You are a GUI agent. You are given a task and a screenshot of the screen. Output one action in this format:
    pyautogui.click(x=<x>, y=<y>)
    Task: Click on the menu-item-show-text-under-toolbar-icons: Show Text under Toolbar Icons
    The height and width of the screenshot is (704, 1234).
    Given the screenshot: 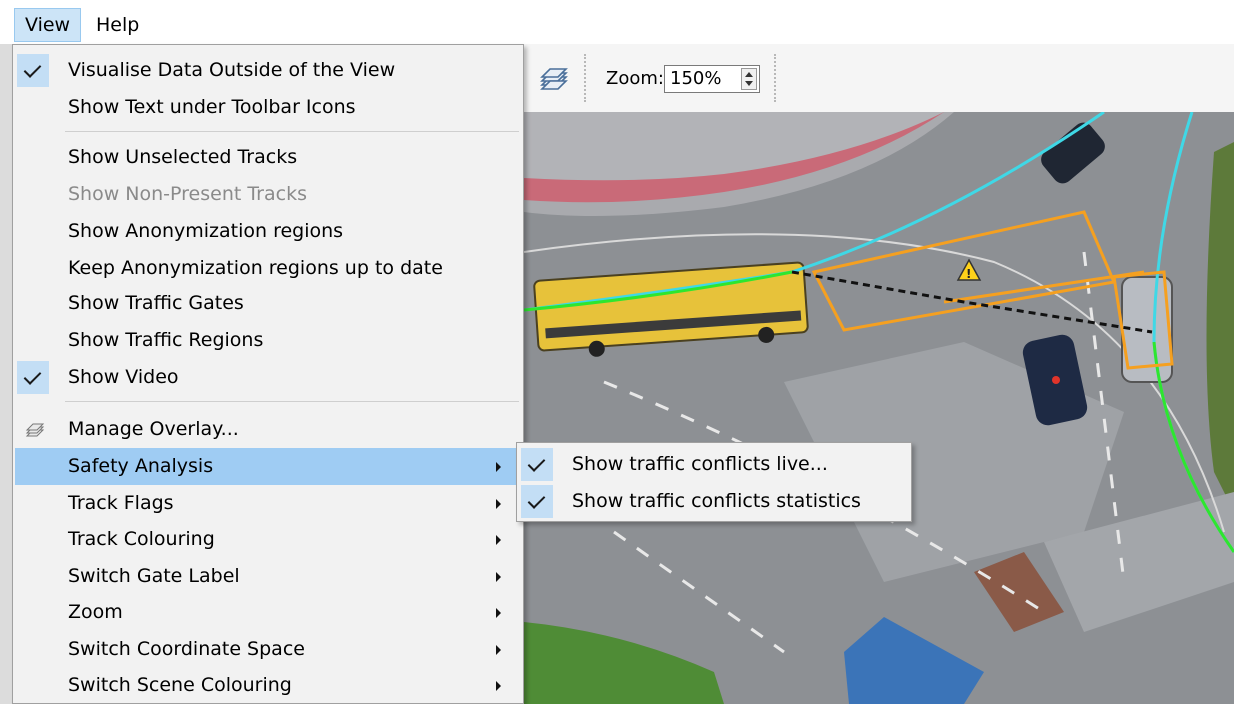 What is the action you would take?
    pyautogui.click(x=268, y=107)
    